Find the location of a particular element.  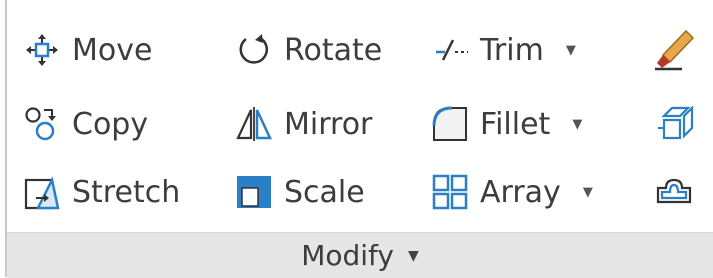

fillet-label: Fillet is located at coordinates (515, 124).